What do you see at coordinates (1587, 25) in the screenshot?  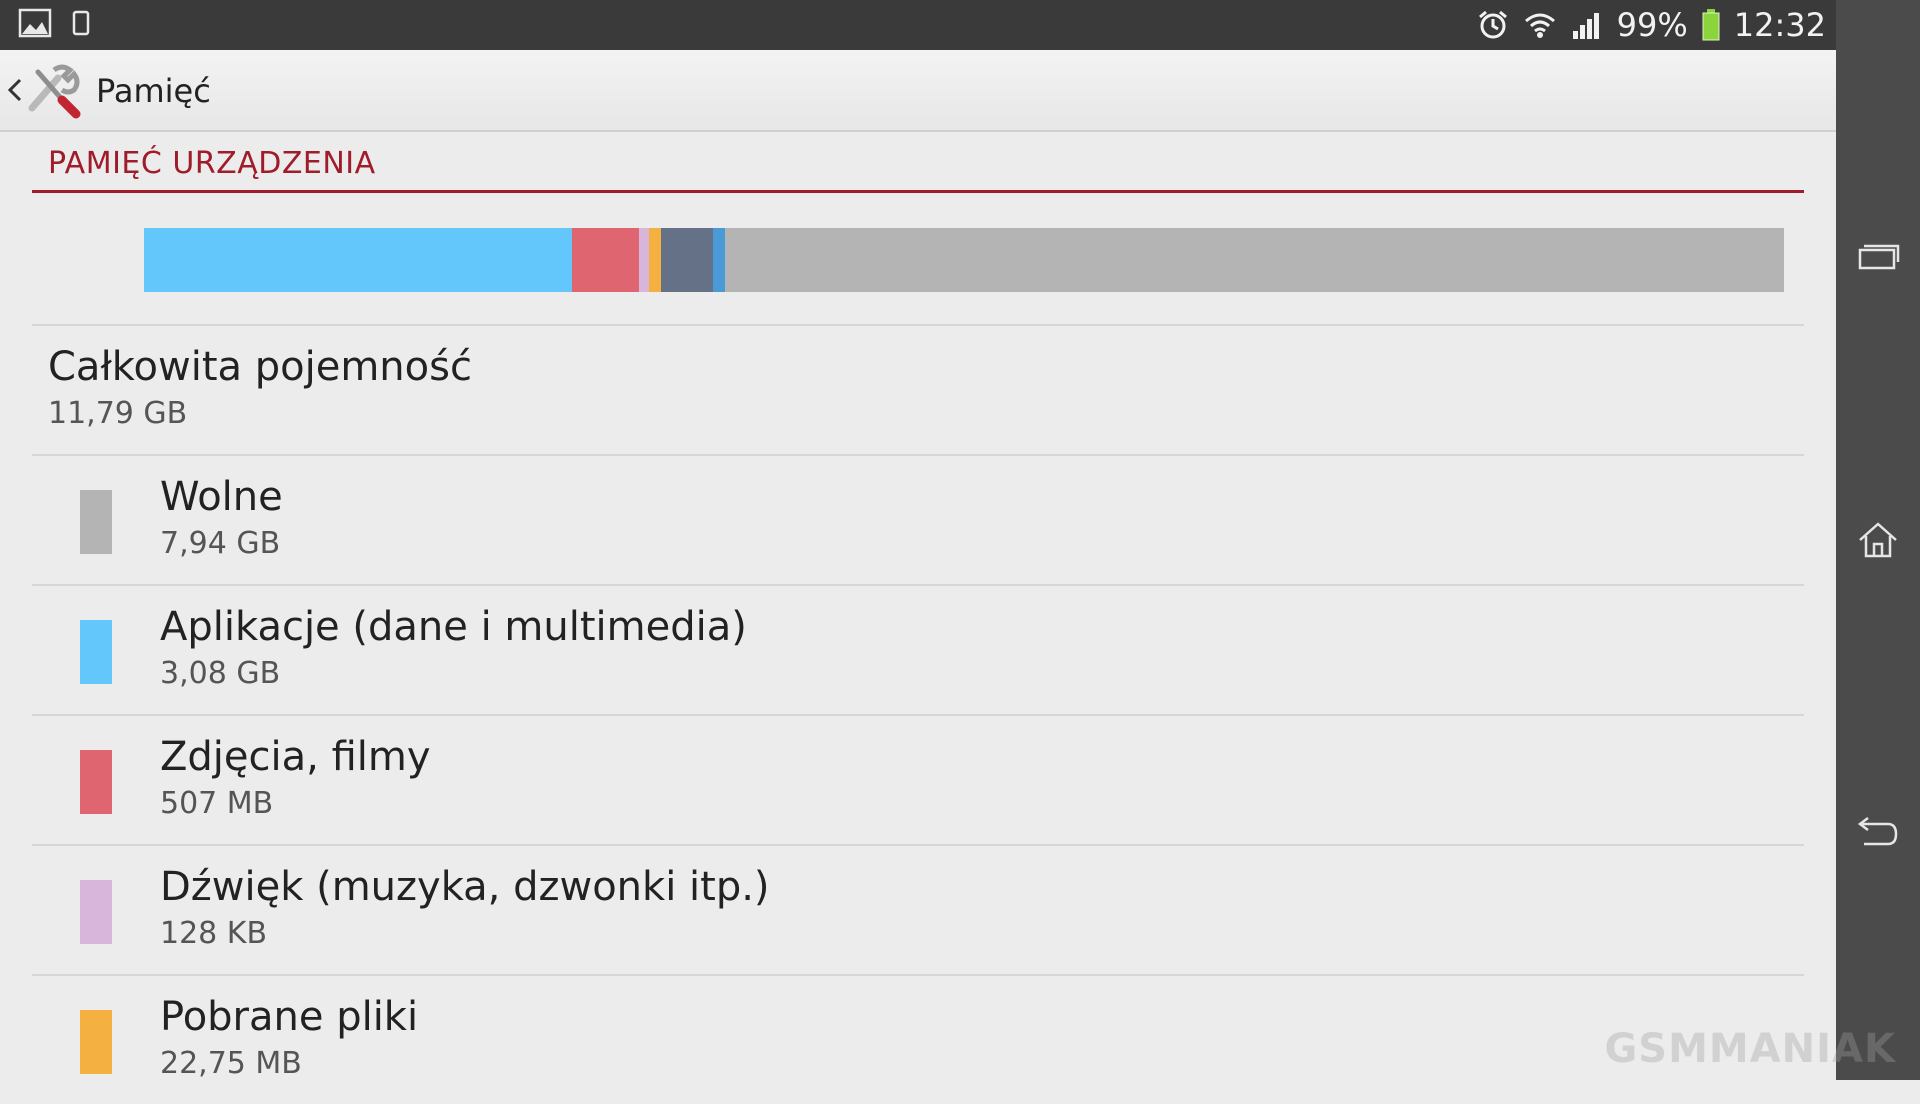 I see `signal-icon` at bounding box center [1587, 25].